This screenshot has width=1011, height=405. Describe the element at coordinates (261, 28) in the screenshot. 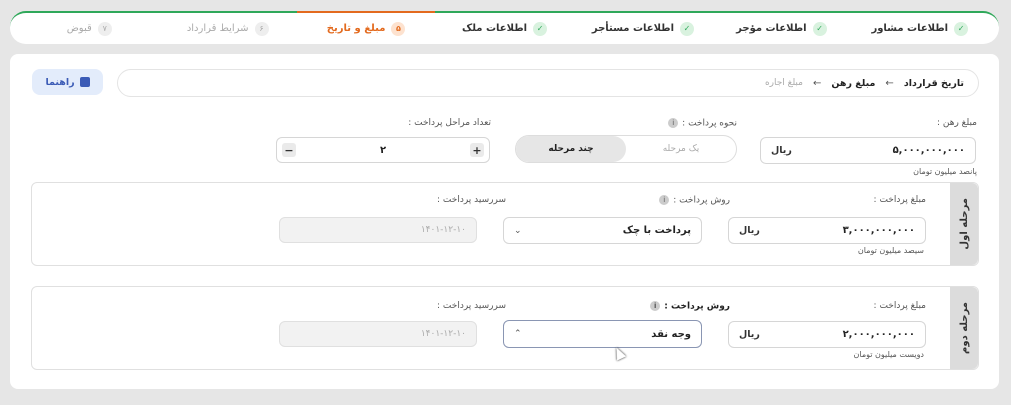

I see `step-number: ۶` at that location.